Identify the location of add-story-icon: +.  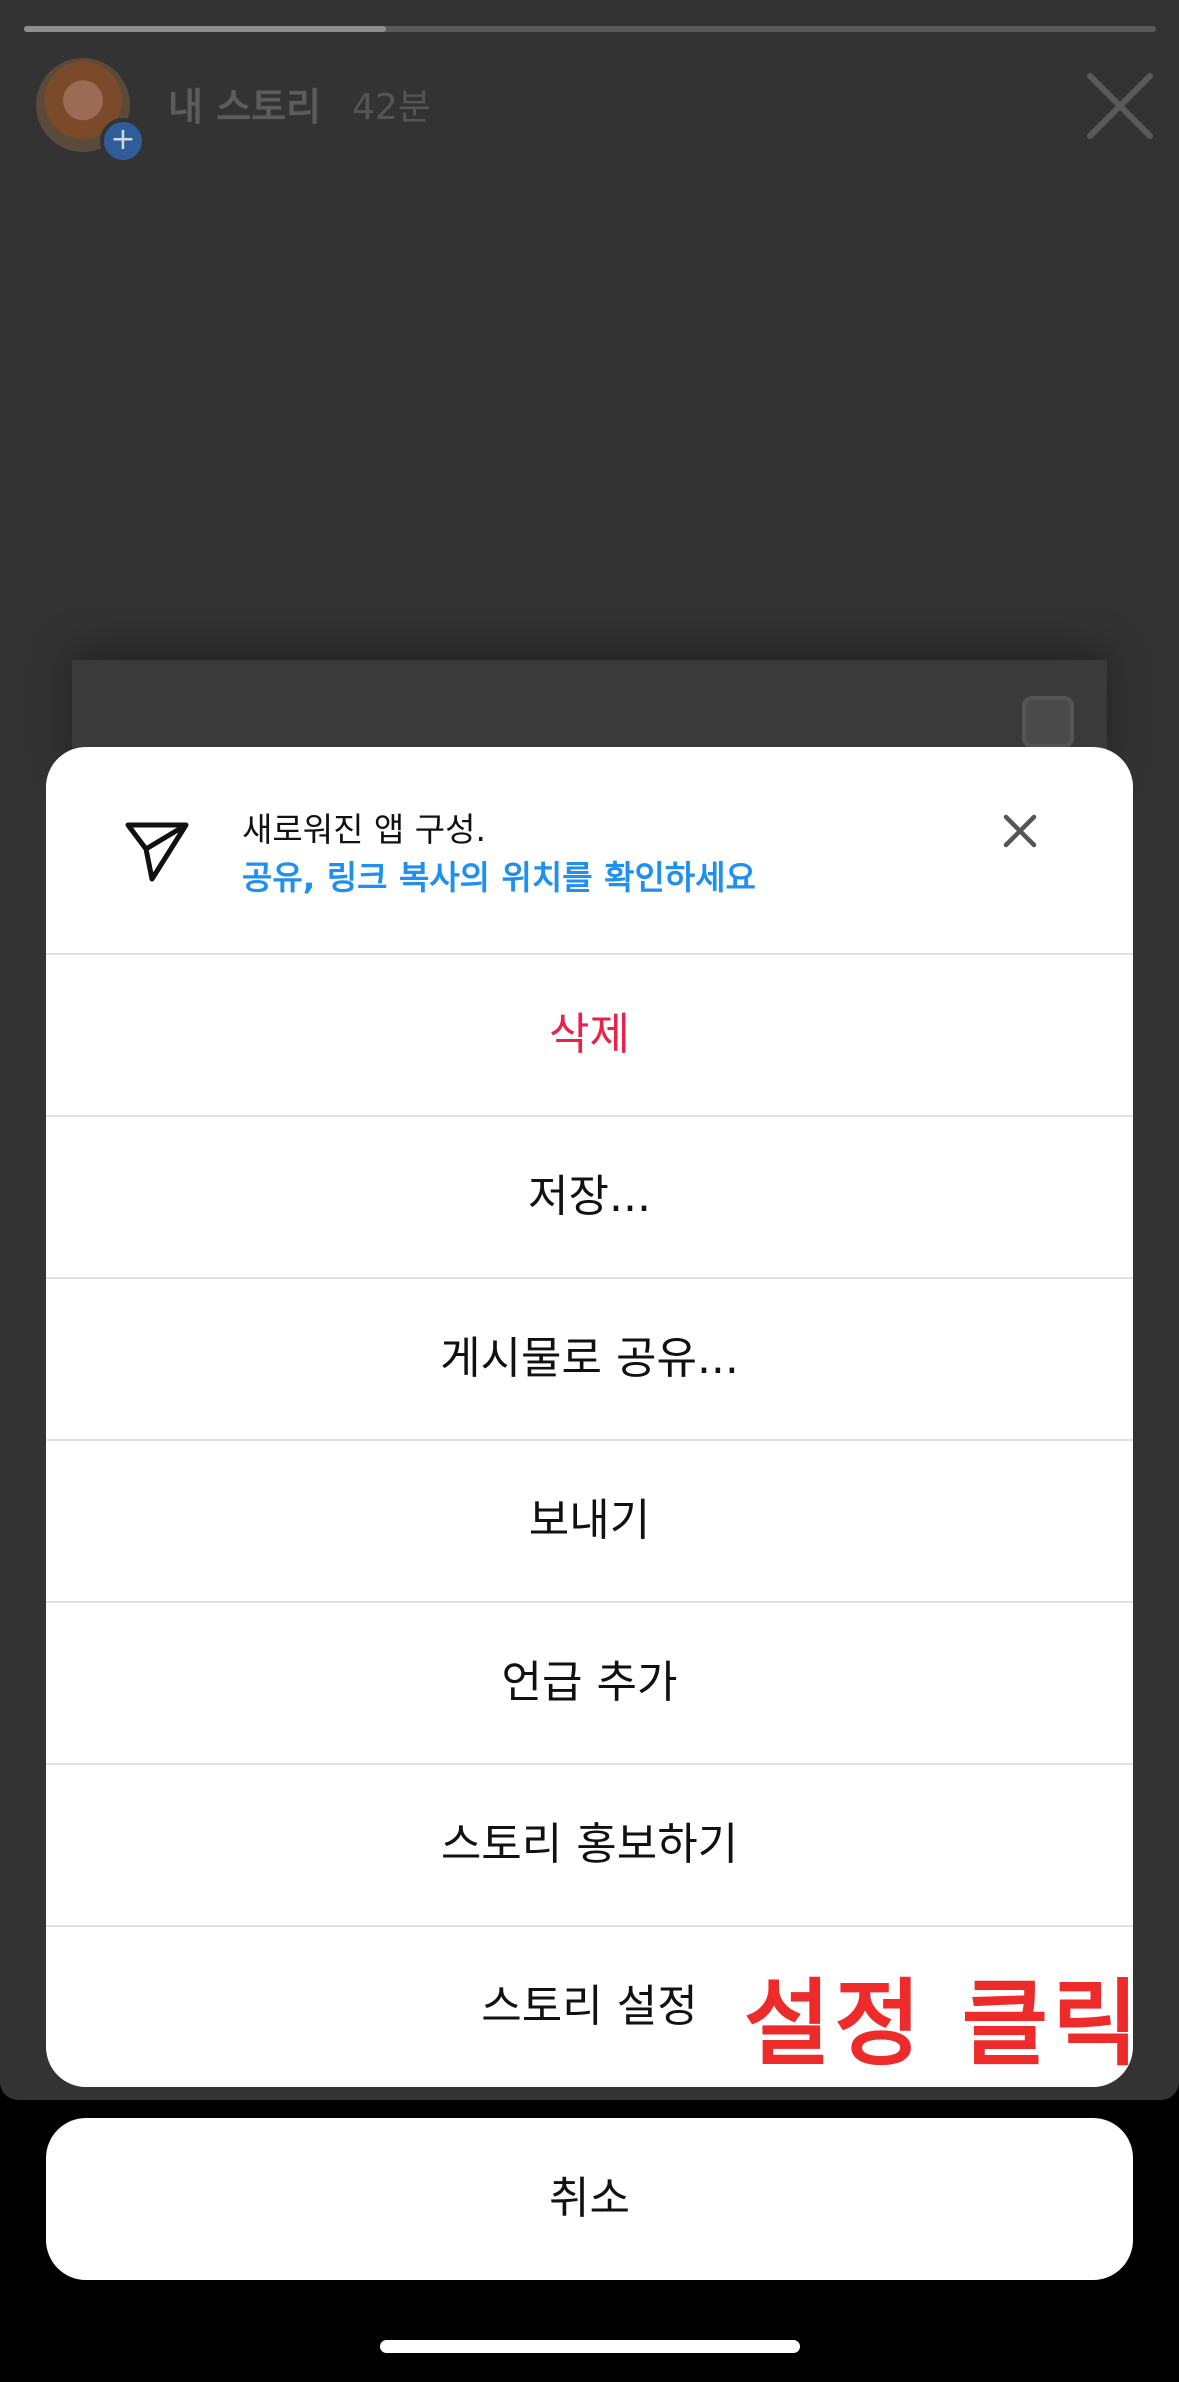
(123, 141).